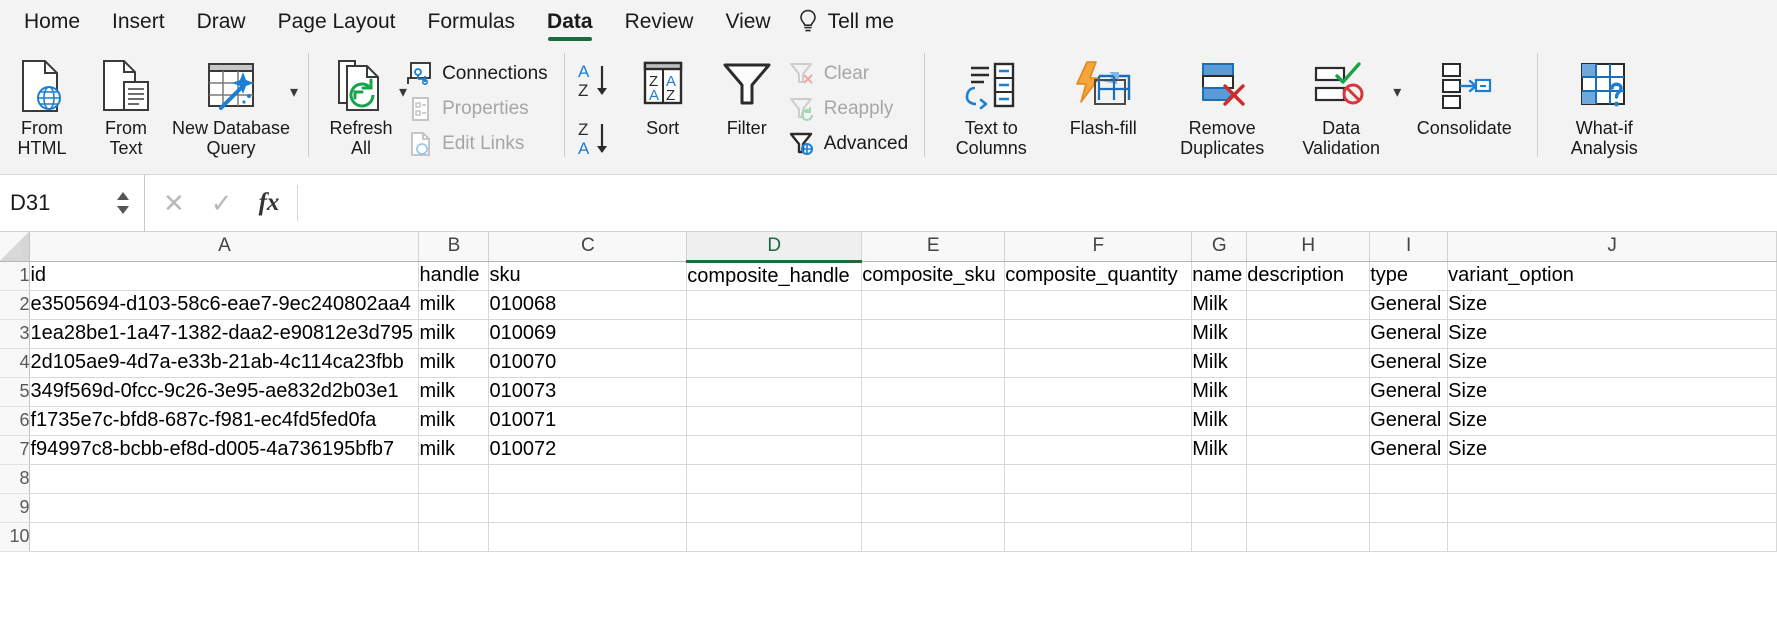  What do you see at coordinates (933, 334) in the screenshot?
I see `cell-E3` at bounding box center [933, 334].